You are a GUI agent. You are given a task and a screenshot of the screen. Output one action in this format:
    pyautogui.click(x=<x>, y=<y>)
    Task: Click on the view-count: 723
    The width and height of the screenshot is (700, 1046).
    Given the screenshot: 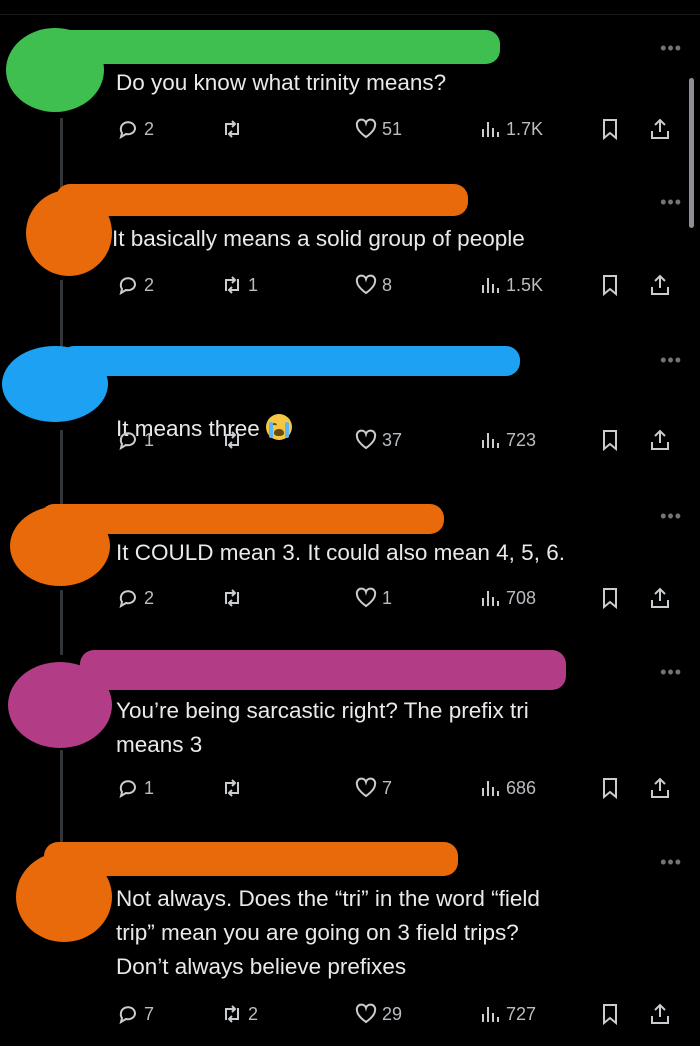 What is the action you would take?
    pyautogui.click(x=521, y=439)
    